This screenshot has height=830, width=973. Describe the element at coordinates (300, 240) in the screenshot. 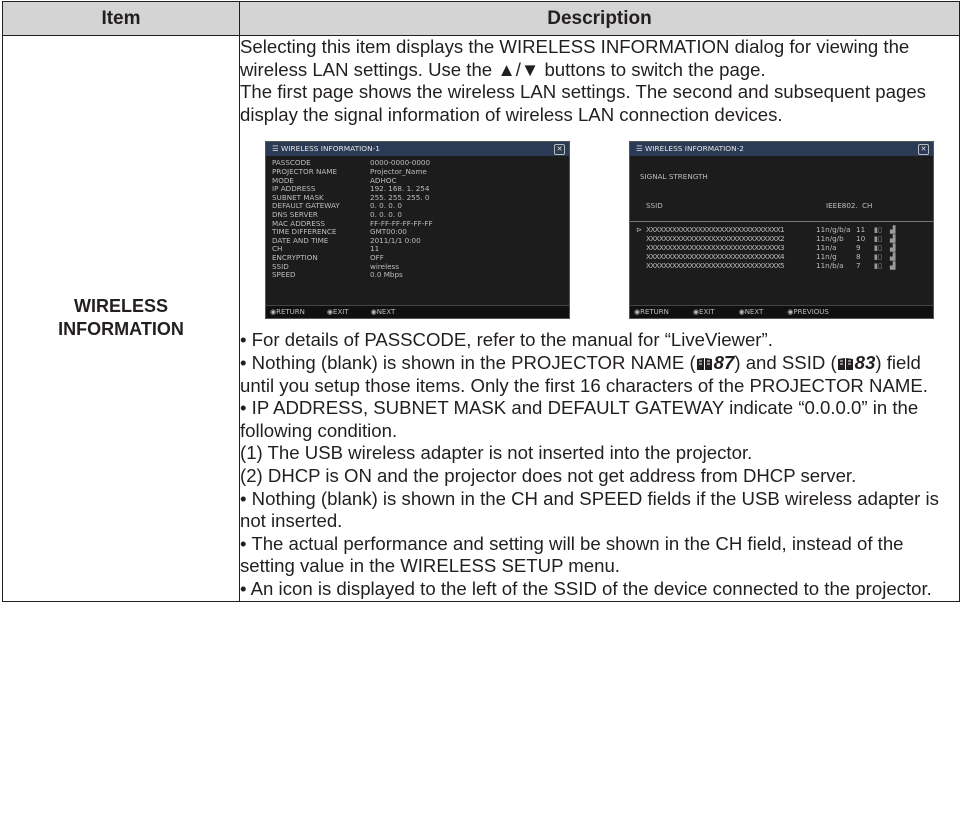

I see `osd-key: DATE AND TIME` at that location.